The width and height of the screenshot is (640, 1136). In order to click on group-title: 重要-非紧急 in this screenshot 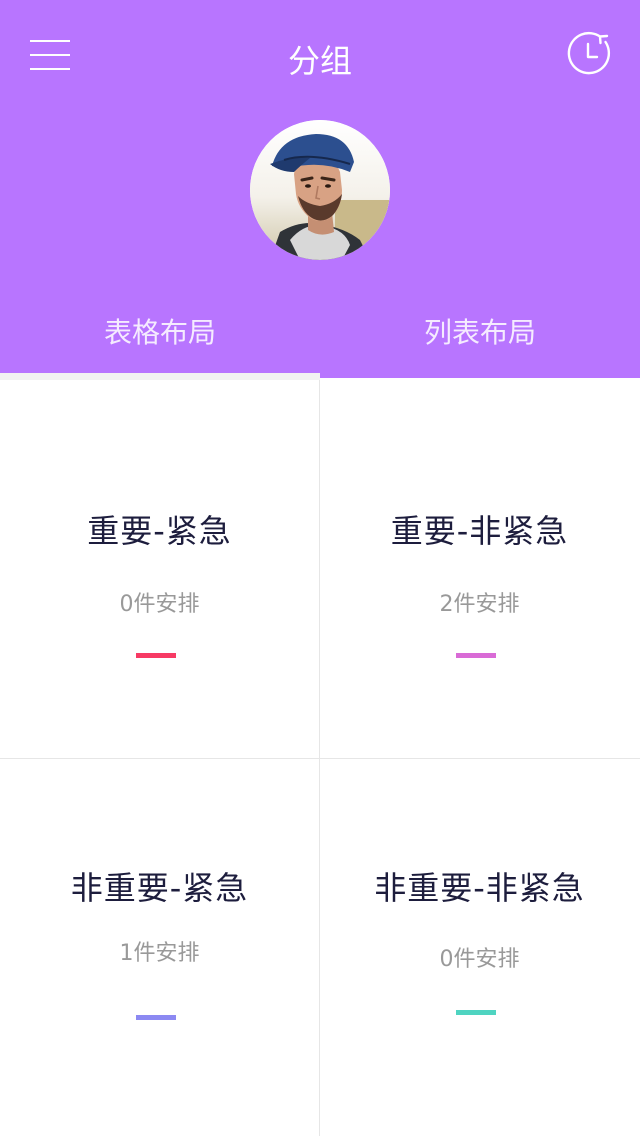, I will do `click(479, 531)`.